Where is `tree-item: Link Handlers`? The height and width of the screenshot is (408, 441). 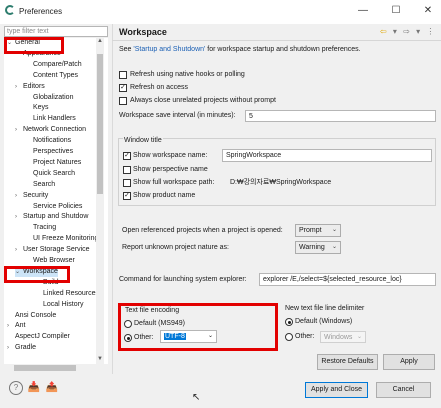 tree-item: Link Handlers is located at coordinates (50, 119).